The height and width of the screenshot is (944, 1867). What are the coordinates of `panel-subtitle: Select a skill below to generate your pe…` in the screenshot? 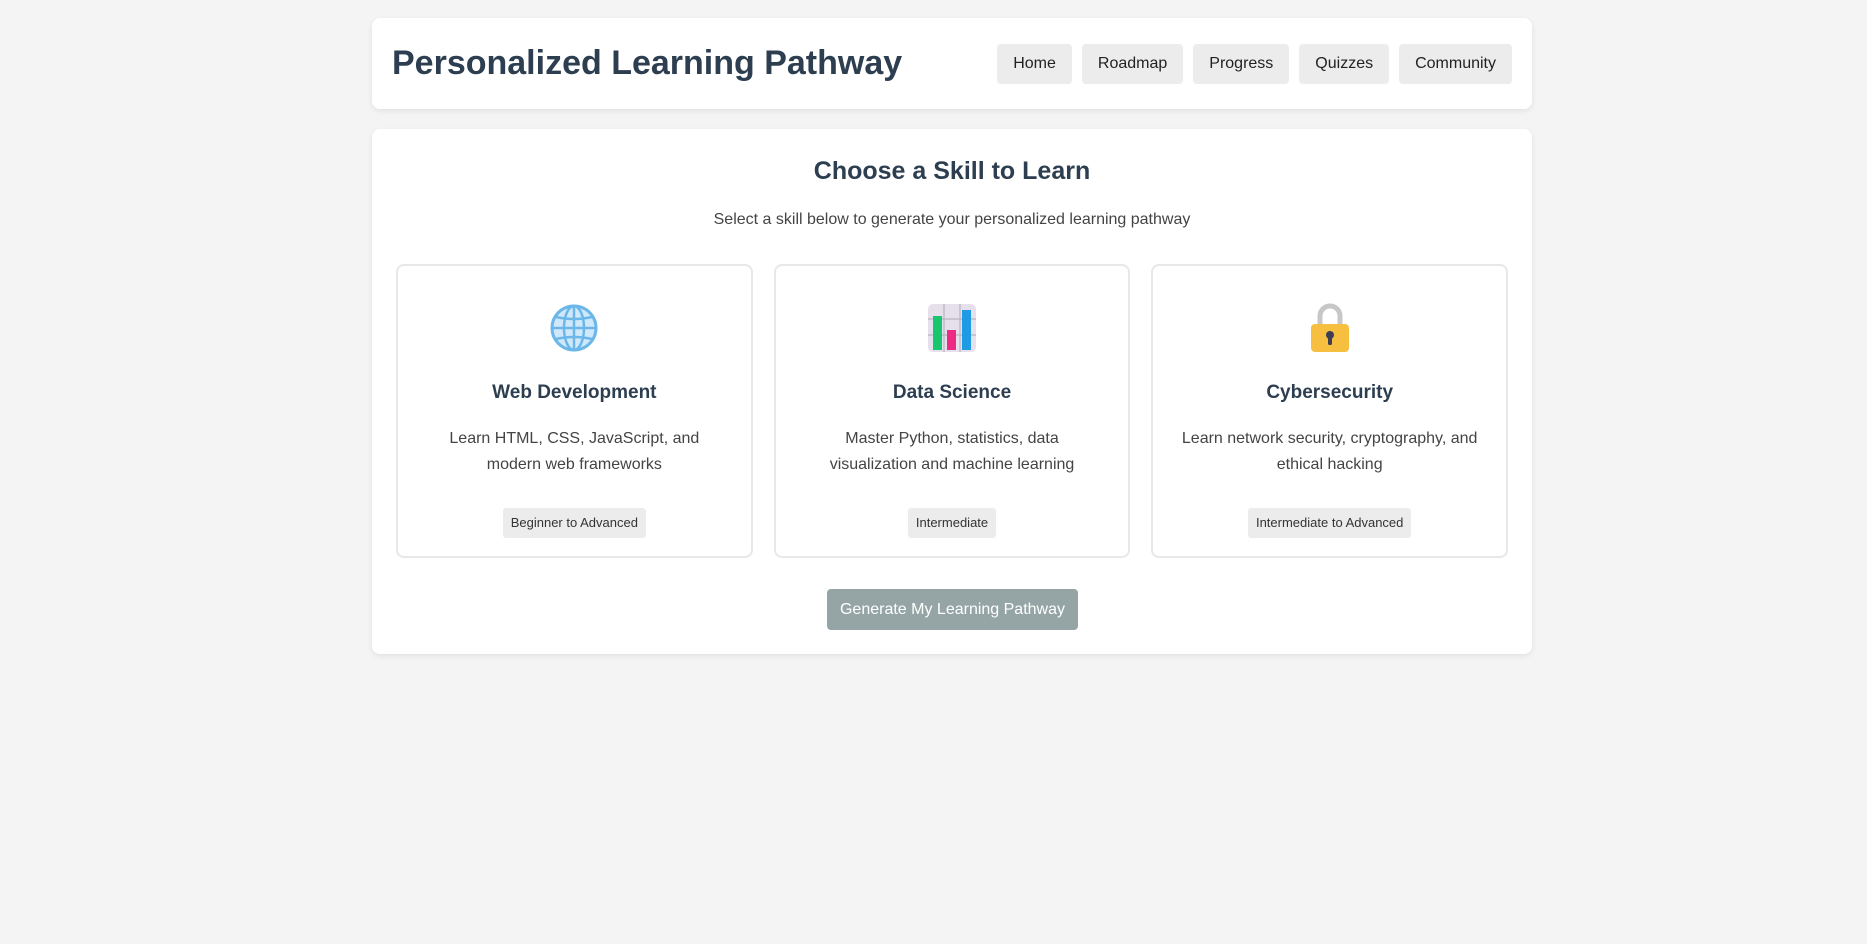 It's located at (952, 219).